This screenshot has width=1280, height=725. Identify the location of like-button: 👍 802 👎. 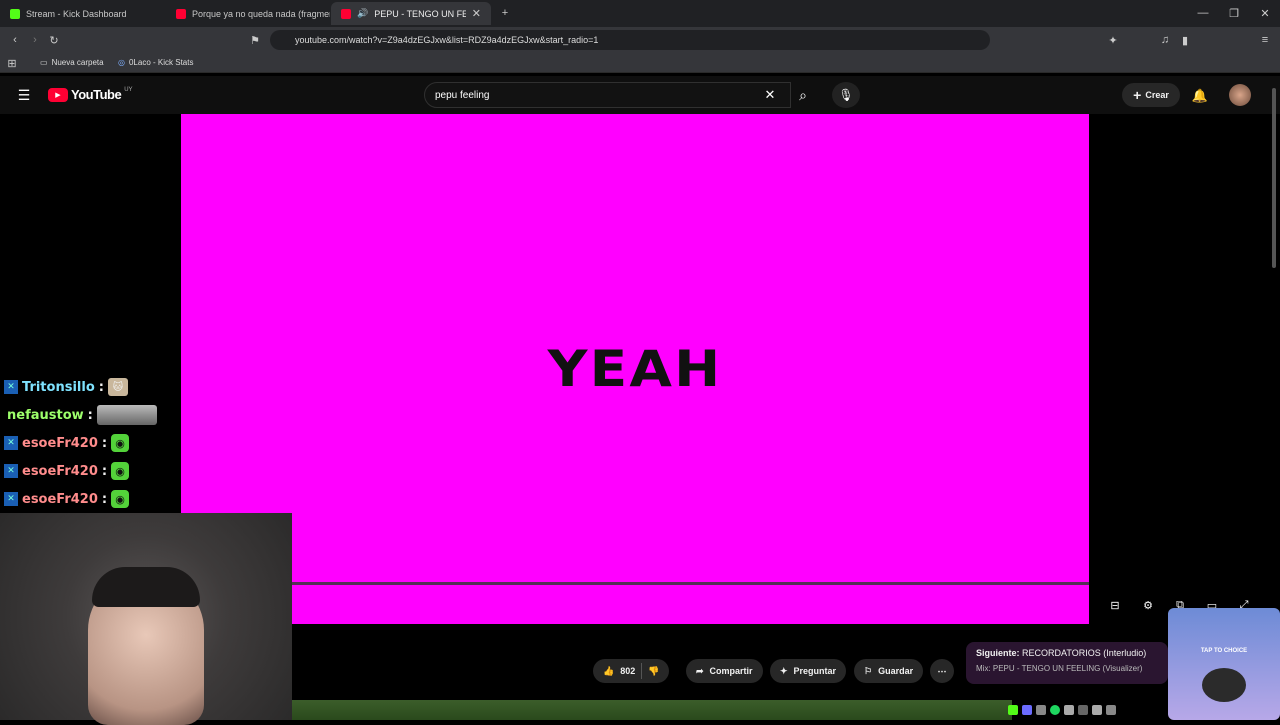
(631, 671).